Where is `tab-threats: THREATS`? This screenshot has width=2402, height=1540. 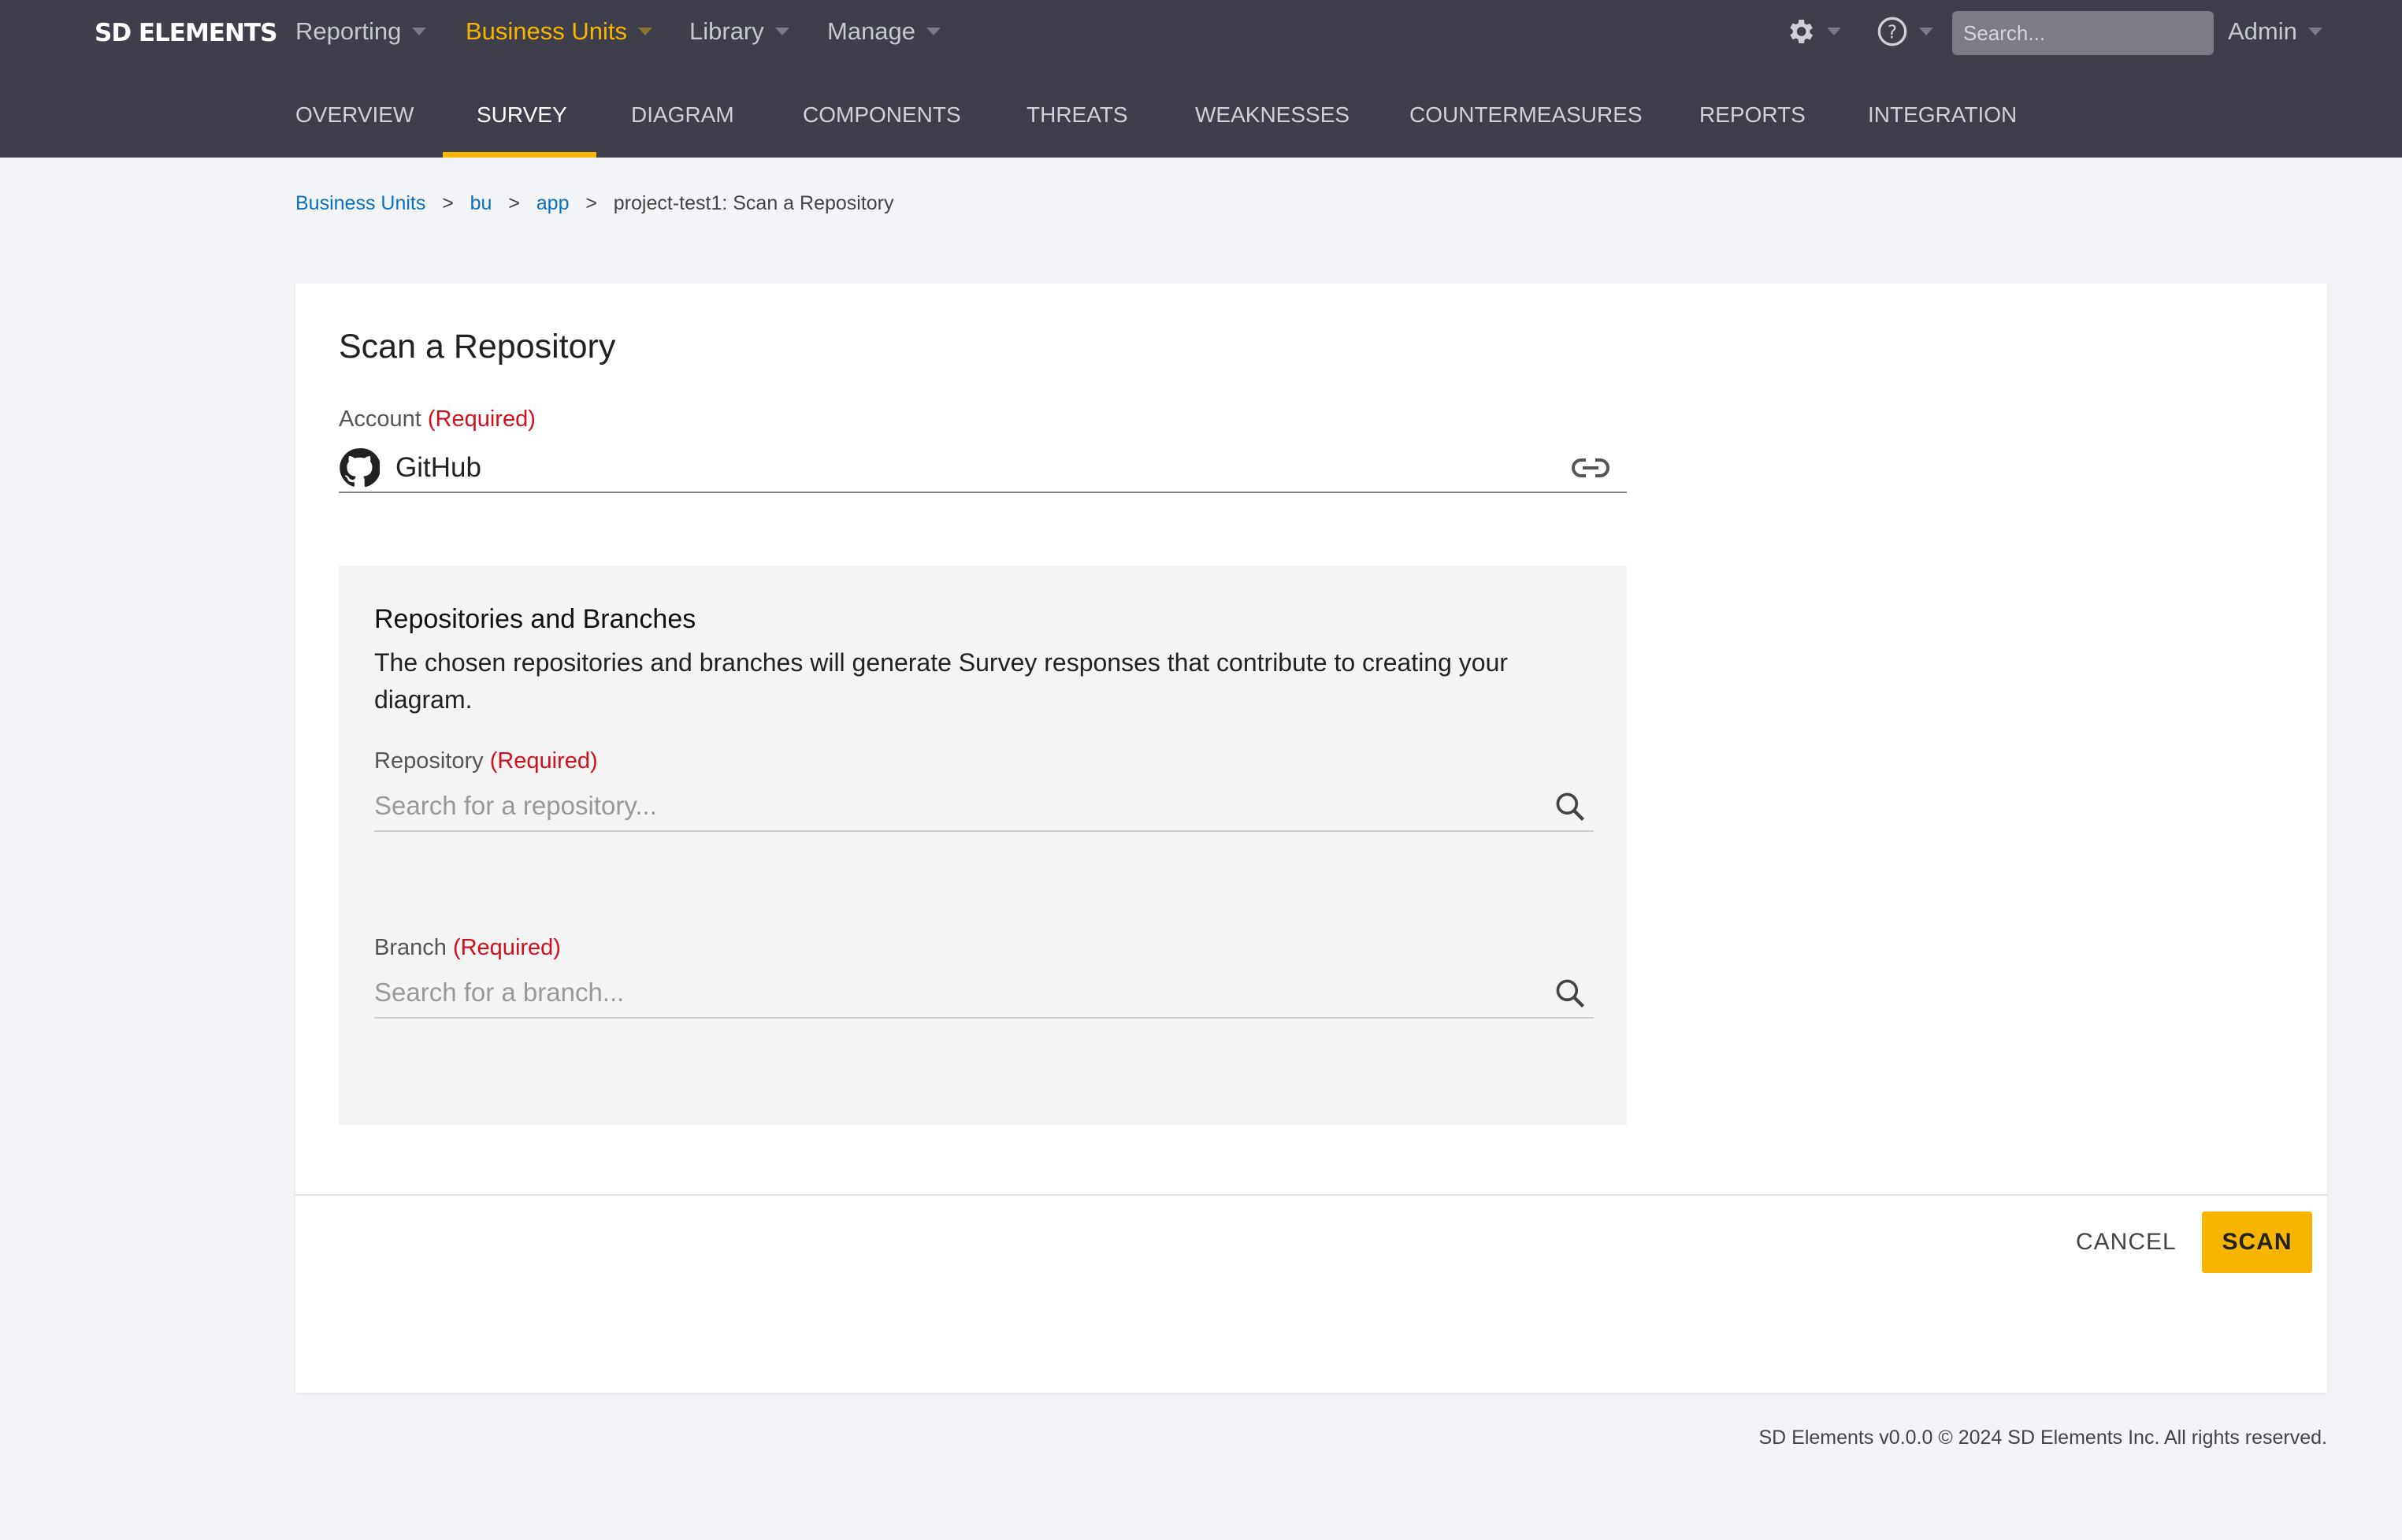 tab-threats: THREATS is located at coordinates (1077, 115).